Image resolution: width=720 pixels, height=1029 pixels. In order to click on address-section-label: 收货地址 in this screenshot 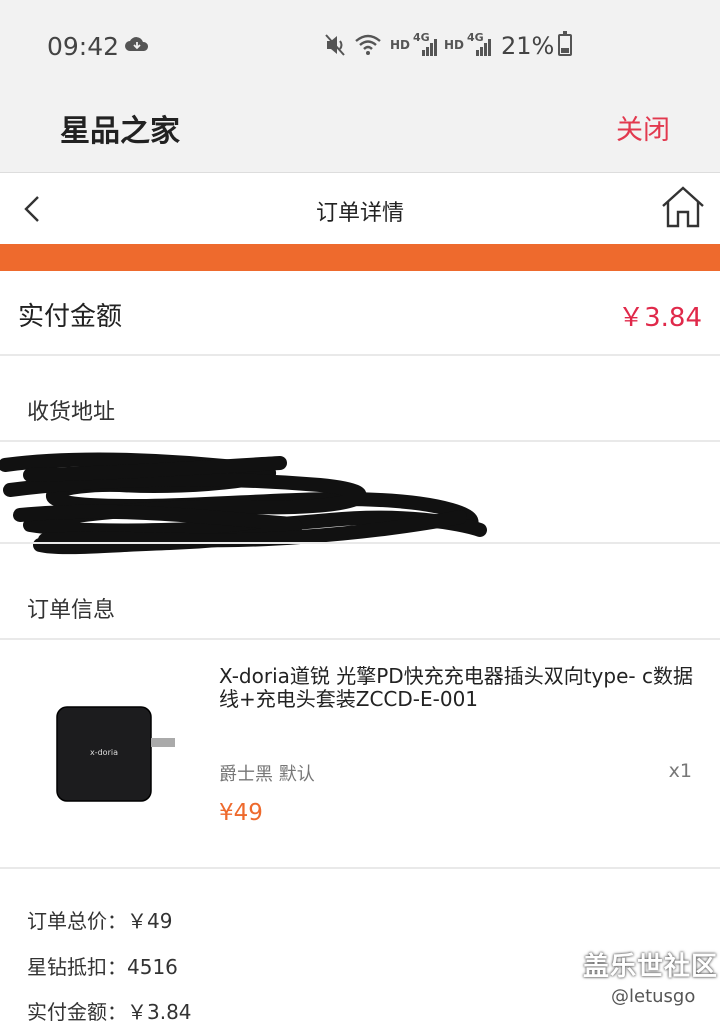, I will do `click(71, 412)`.